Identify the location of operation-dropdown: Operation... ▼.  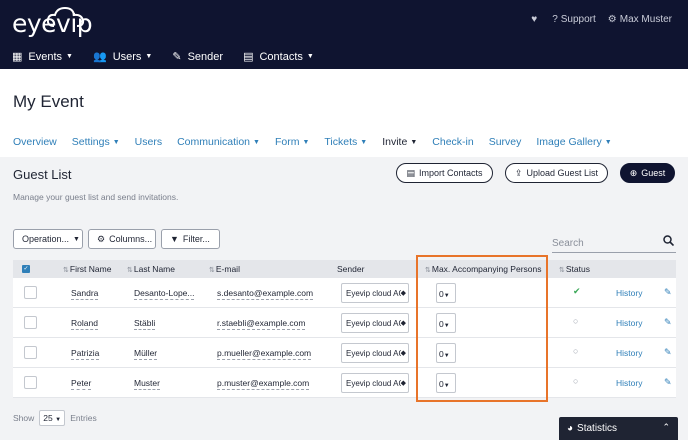
(48, 239).